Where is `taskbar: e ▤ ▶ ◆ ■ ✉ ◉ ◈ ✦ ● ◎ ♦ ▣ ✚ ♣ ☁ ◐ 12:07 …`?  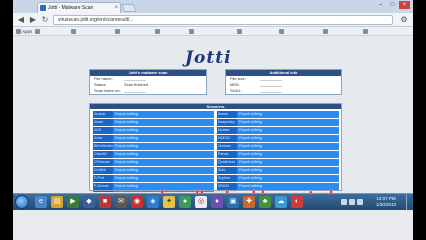 taskbar: e ▤ ▶ ◆ ■ ✉ ◉ ◈ ✦ ● ◎ ♦ ▣ ✚ ♣ ☁ ◐ 12:07 … is located at coordinates (213, 201).